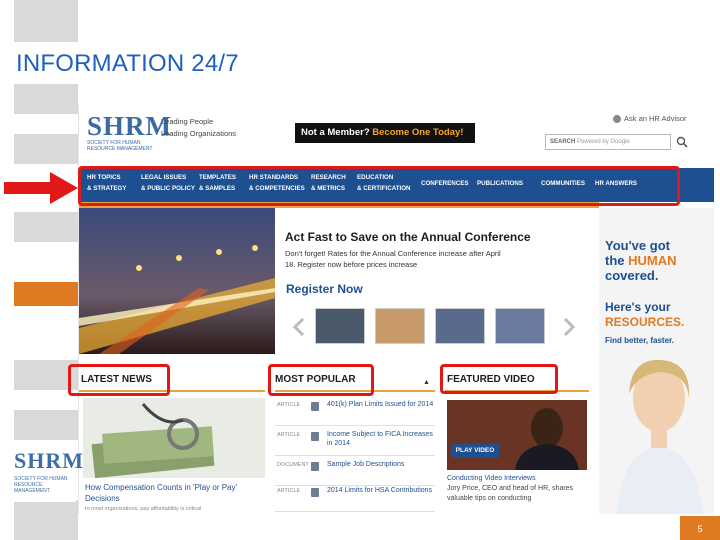 Image resolution: width=720 pixels, height=540 pixels. I want to click on featured-video-title: Conducting Video Interviews, so click(517, 479).